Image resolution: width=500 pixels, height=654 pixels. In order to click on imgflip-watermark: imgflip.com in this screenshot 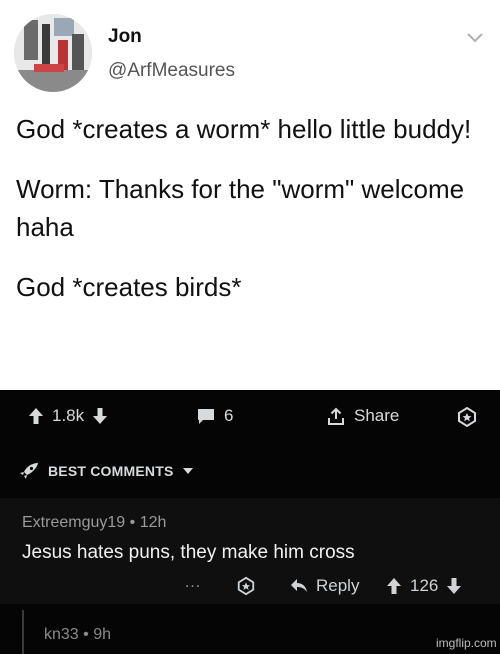, I will do `click(466, 643)`.